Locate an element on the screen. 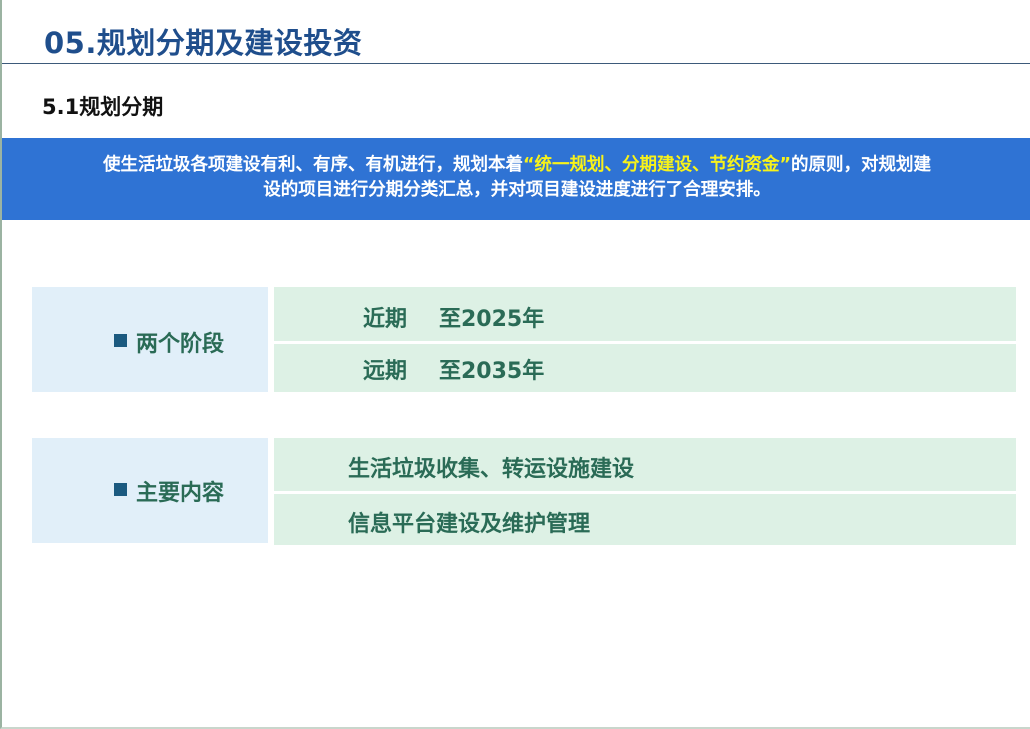 The width and height of the screenshot is (1030, 729). phase-target: 至2035年 is located at coordinates (492, 371).